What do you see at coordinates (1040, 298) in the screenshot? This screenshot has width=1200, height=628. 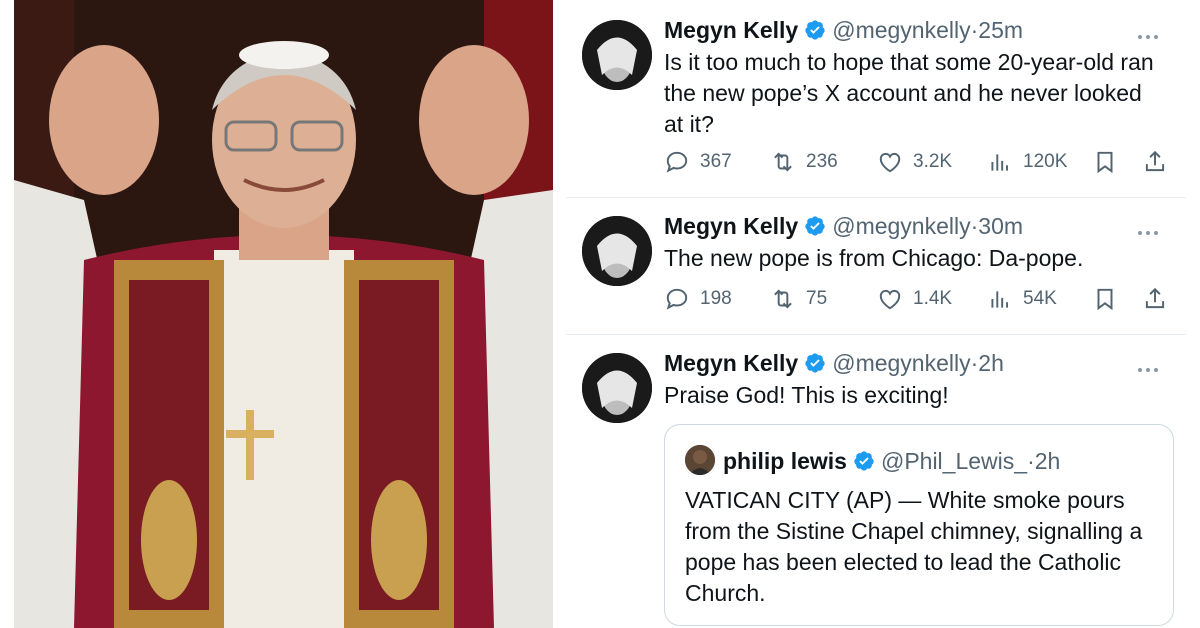 I see `views-count: 54K` at bounding box center [1040, 298].